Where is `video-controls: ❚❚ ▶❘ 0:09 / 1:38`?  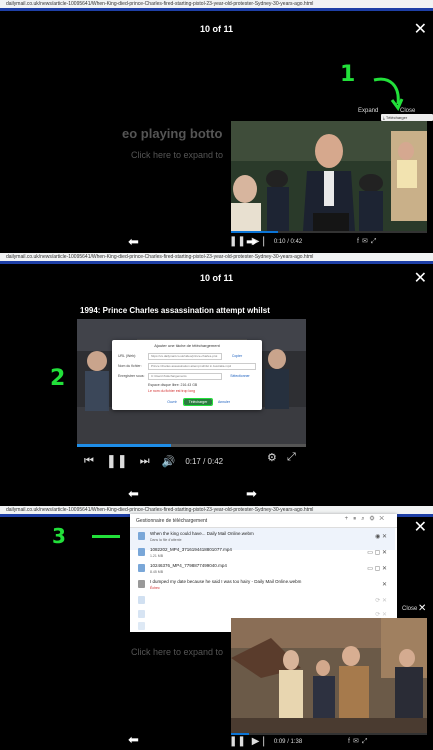
video-controls: ❚❚ ▶❘ 0:09 / 1:38 is located at coordinates (265, 741).